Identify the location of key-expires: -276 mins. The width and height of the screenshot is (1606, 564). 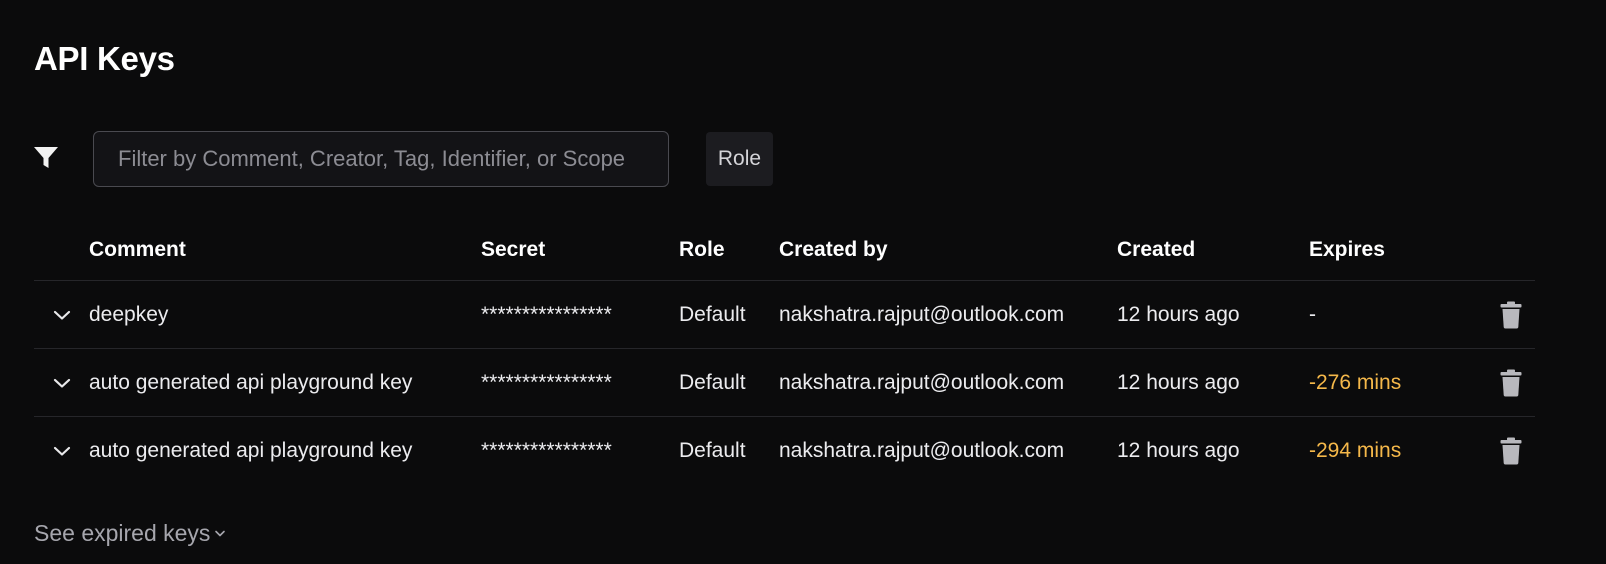
(1355, 382).